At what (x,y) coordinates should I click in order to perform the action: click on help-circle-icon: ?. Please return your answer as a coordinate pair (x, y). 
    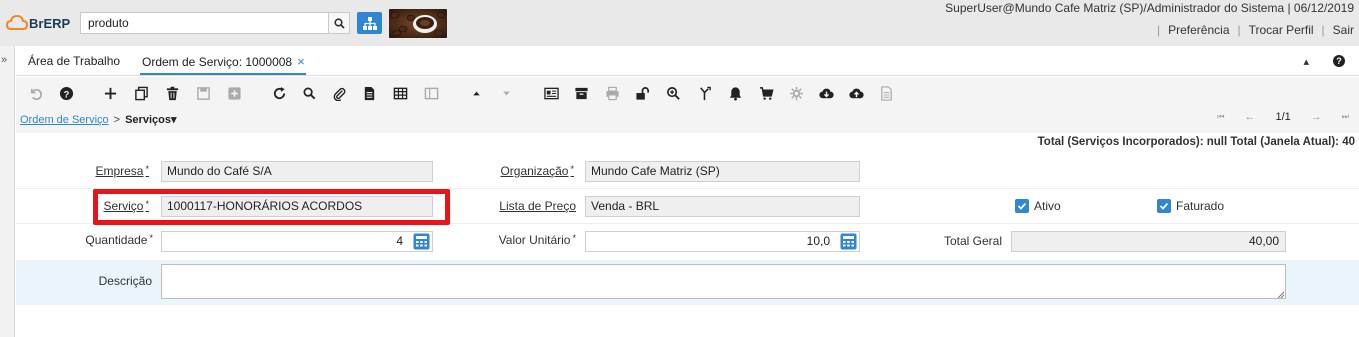
    Looking at the image, I should click on (1339, 61).